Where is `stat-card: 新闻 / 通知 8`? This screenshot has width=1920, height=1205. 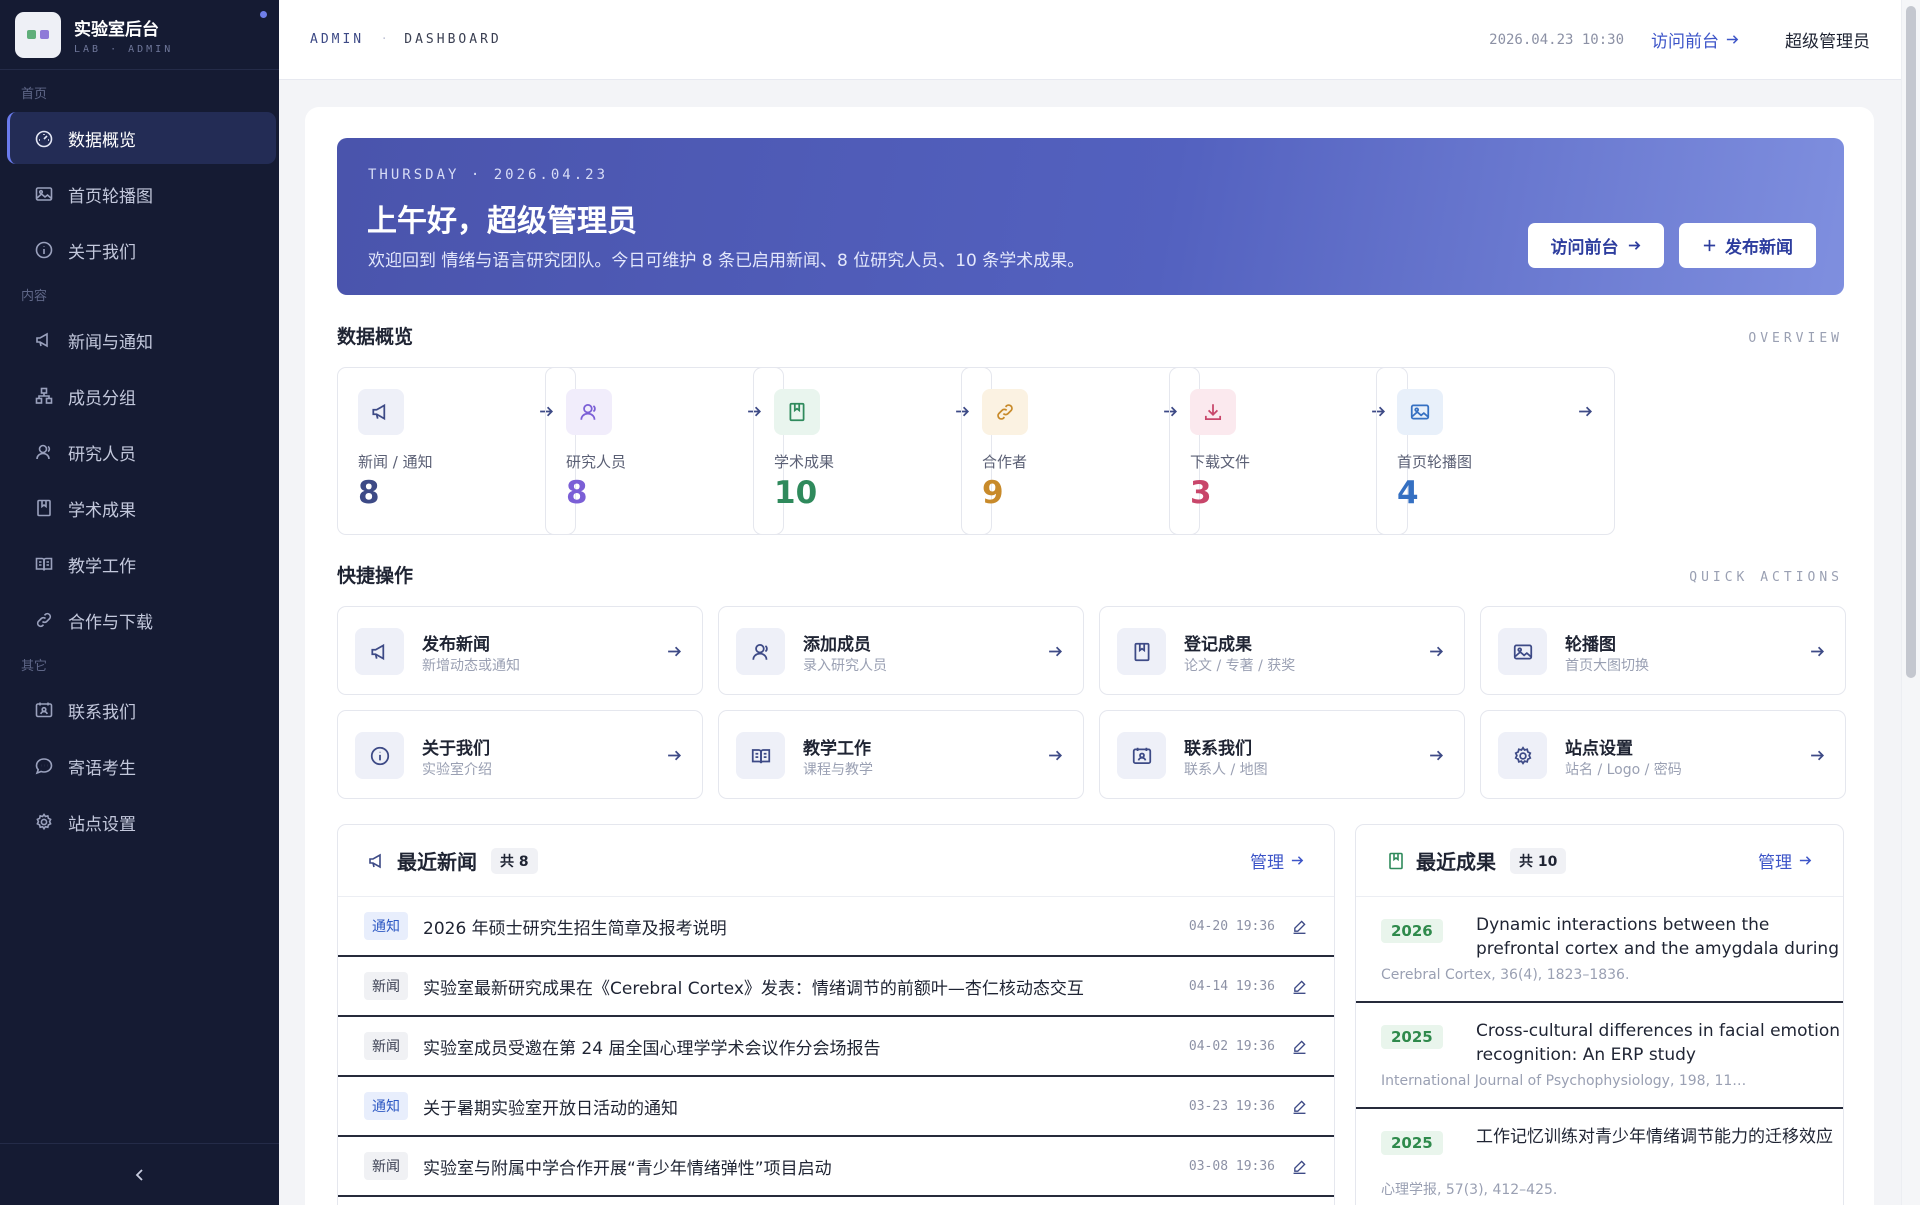 stat-card: 新闻 / 通知 8 is located at coordinates (456, 451).